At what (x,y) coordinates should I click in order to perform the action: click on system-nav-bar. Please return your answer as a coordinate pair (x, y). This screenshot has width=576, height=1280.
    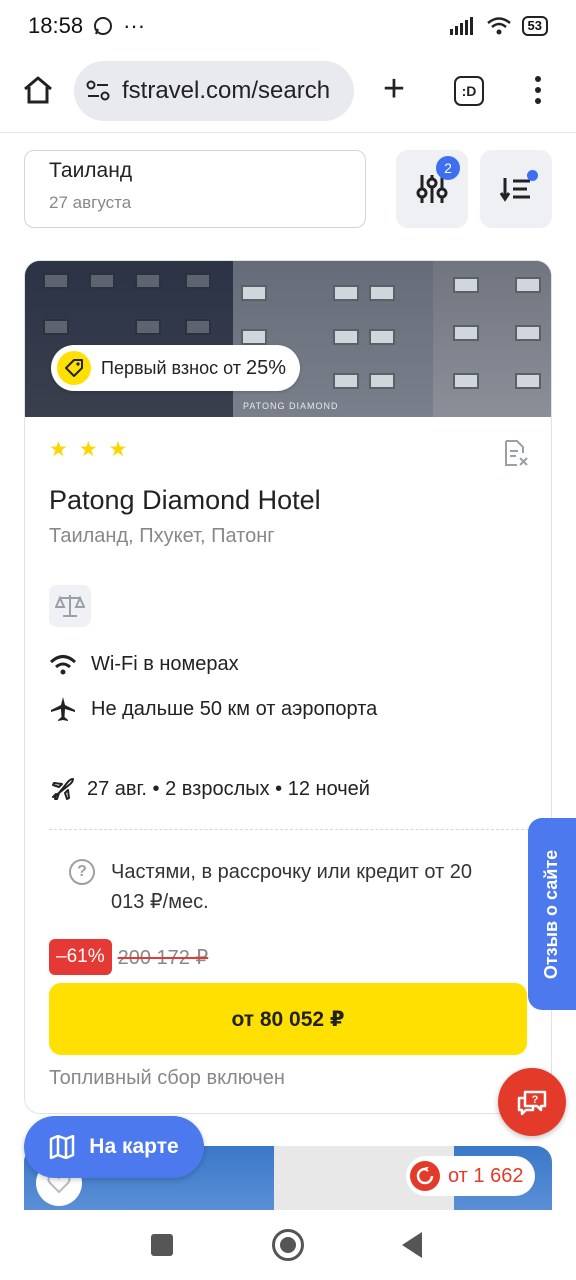
    Looking at the image, I should click on (288, 1245).